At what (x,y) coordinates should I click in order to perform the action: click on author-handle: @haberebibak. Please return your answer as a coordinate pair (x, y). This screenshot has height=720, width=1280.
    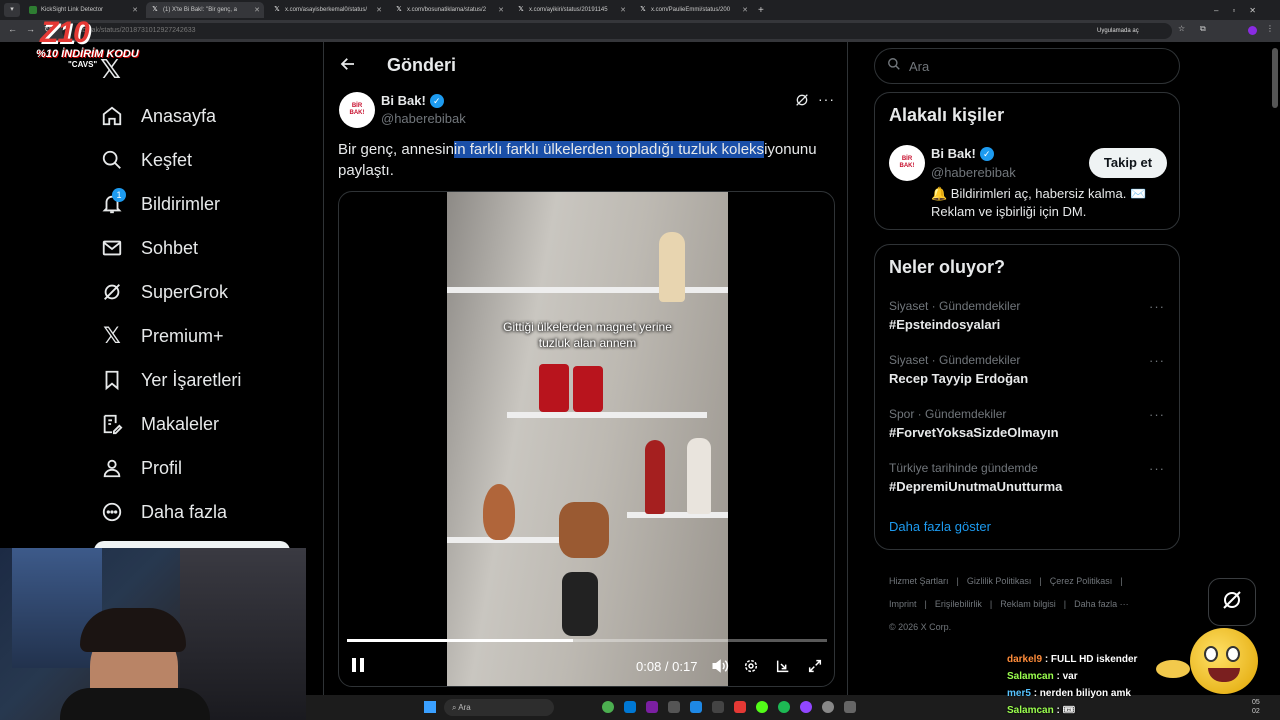
    Looking at the image, I should click on (423, 118).